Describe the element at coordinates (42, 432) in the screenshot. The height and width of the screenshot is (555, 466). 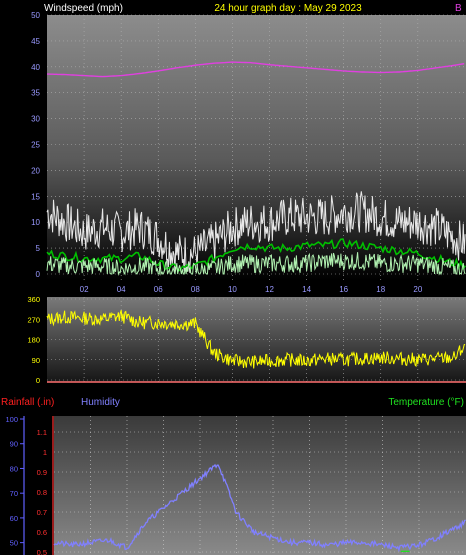
I see `rainfall-y-tick: 1.1` at that location.